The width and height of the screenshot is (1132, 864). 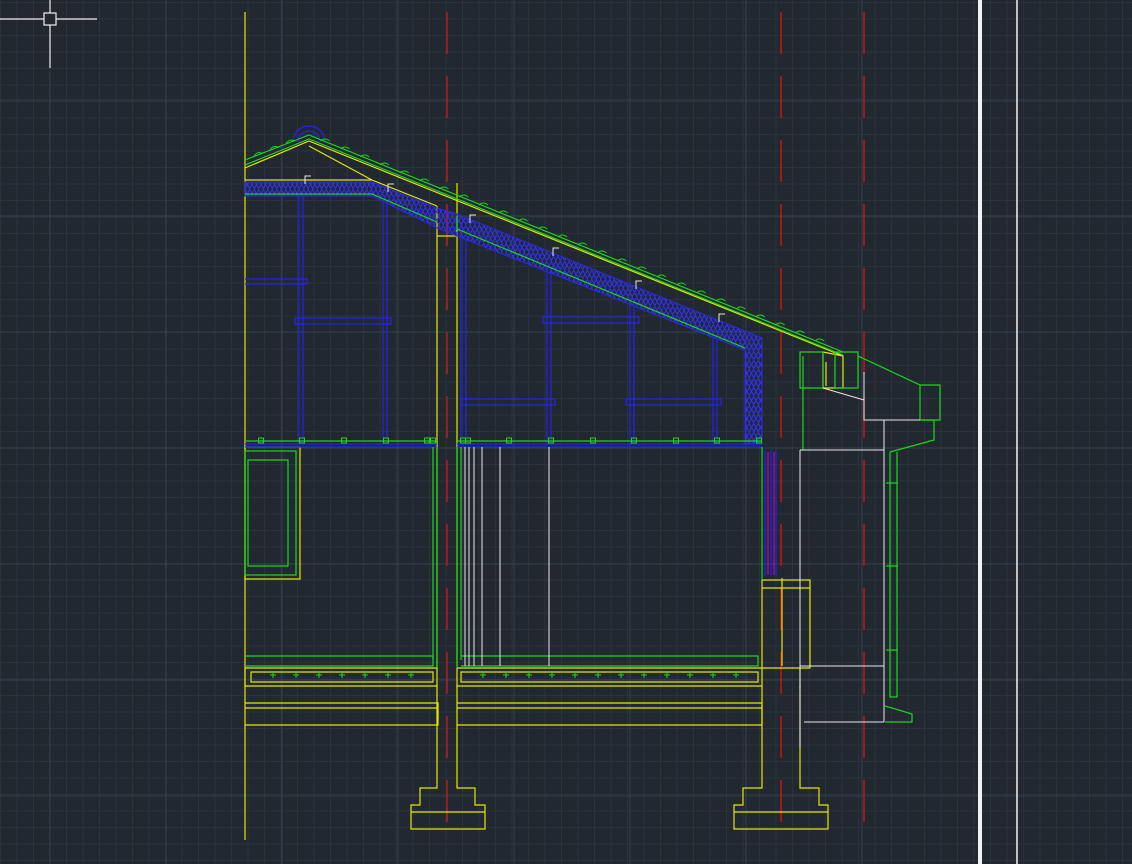 I want to click on roof-tiles, so click(x=539, y=240).